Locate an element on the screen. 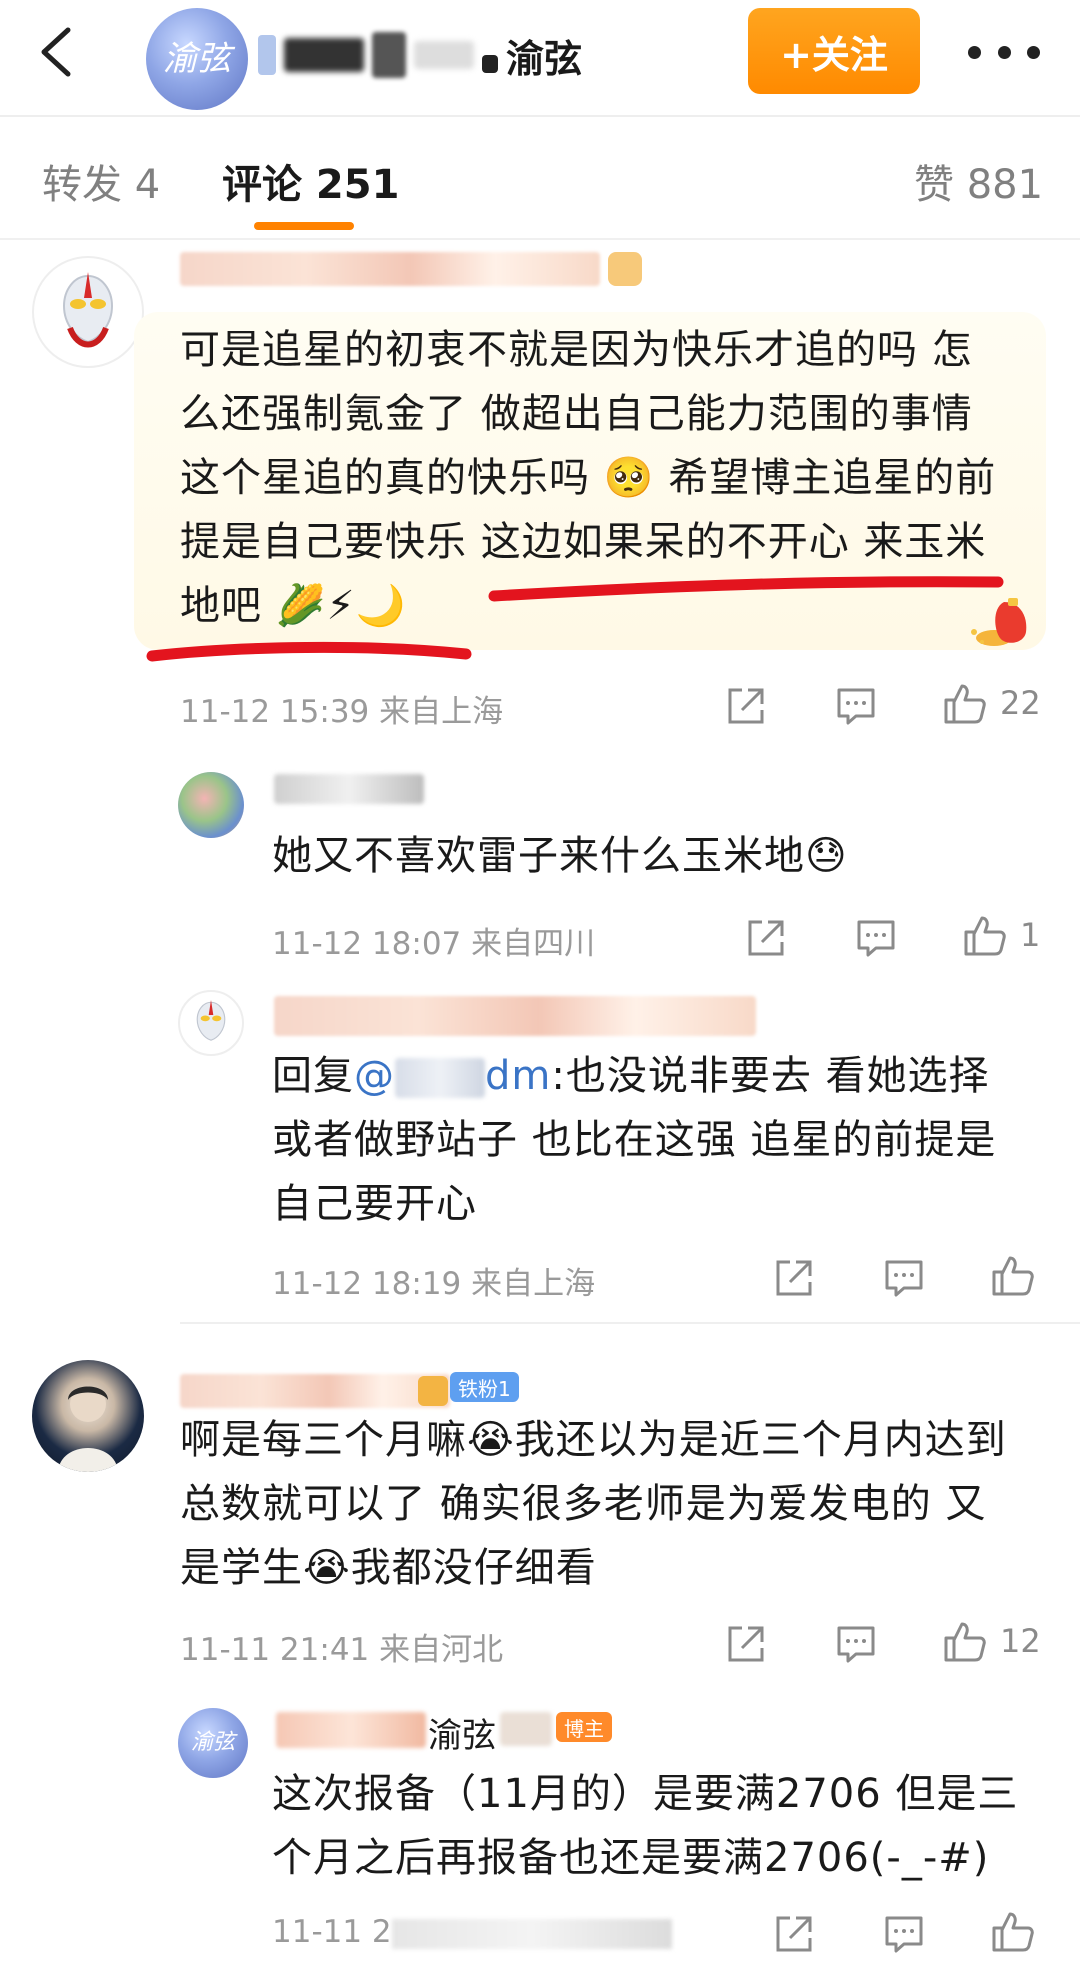 Image resolution: width=1080 pixels, height=1962 pixels. tab-bar: 转发 4 评论 251 赞 881 is located at coordinates (540, 180).